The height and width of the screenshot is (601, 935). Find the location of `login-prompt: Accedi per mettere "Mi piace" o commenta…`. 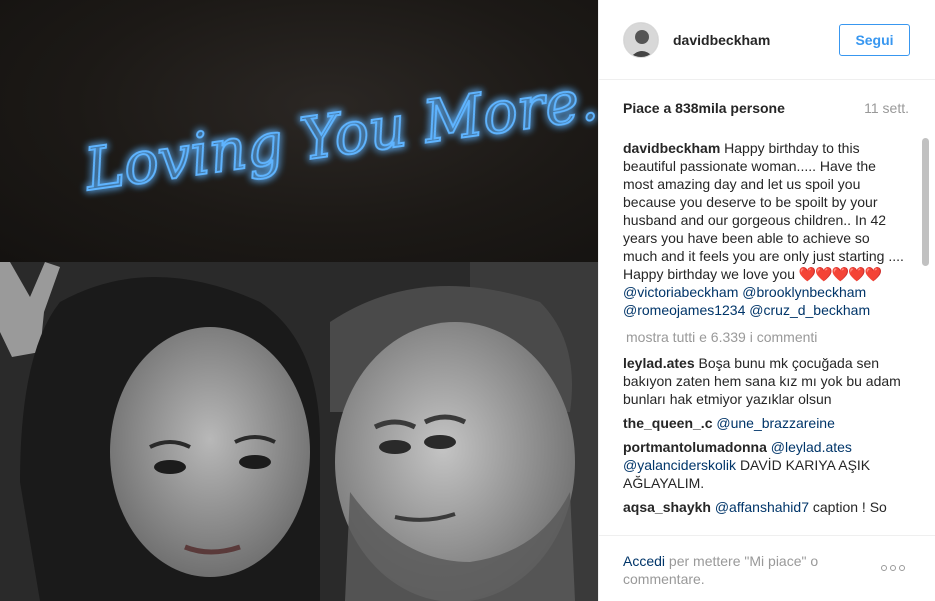

login-prompt: Accedi per mettere "Mi piace" o commenta… is located at coordinates (739, 570).